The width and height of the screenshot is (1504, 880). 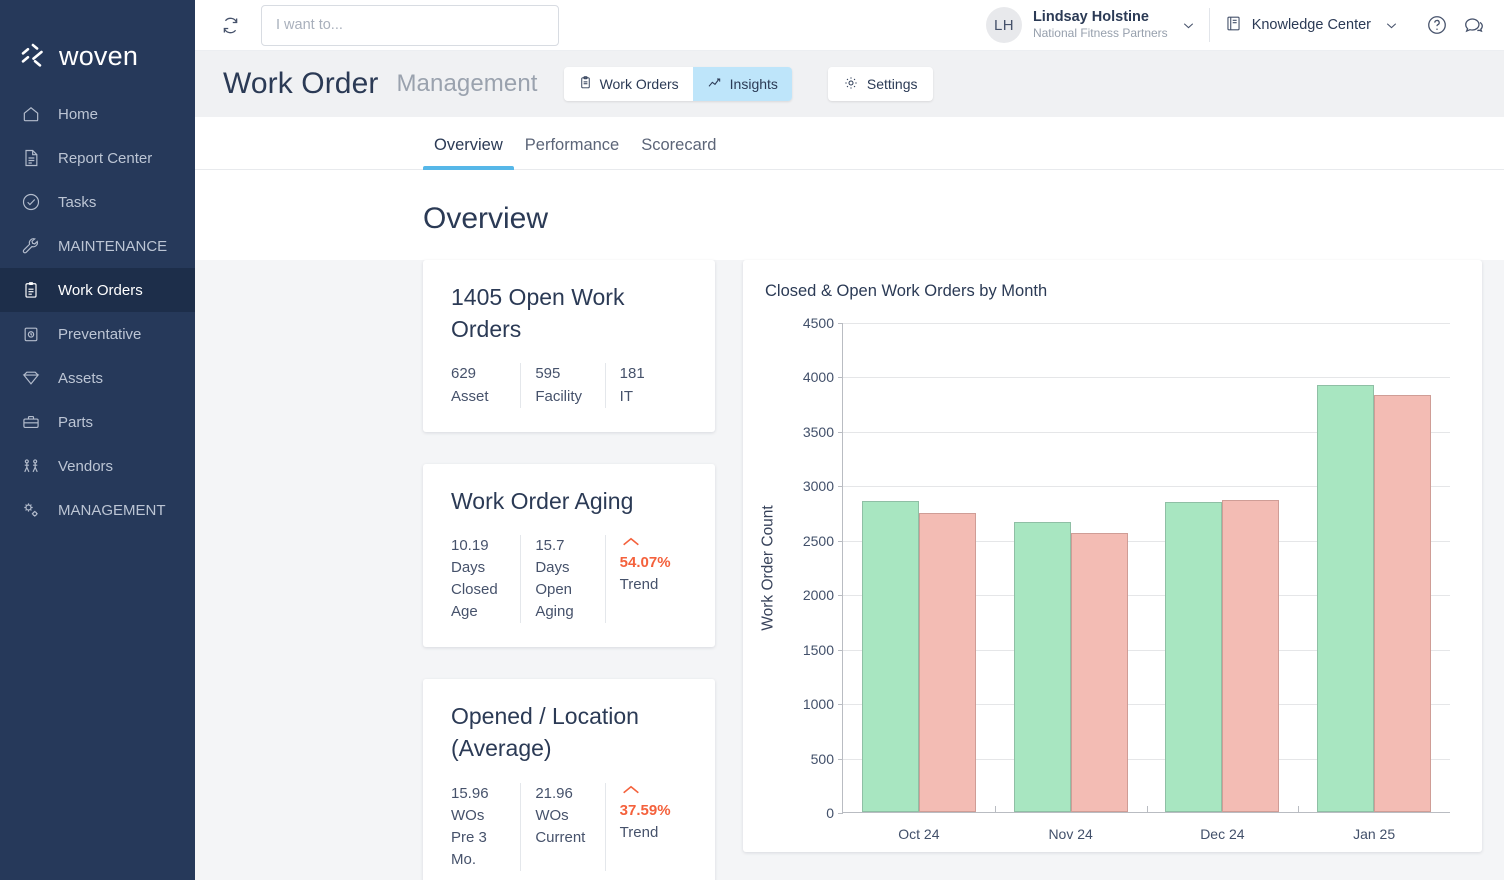 I want to click on y-axis-label: Work Order Count, so click(x=769, y=568).